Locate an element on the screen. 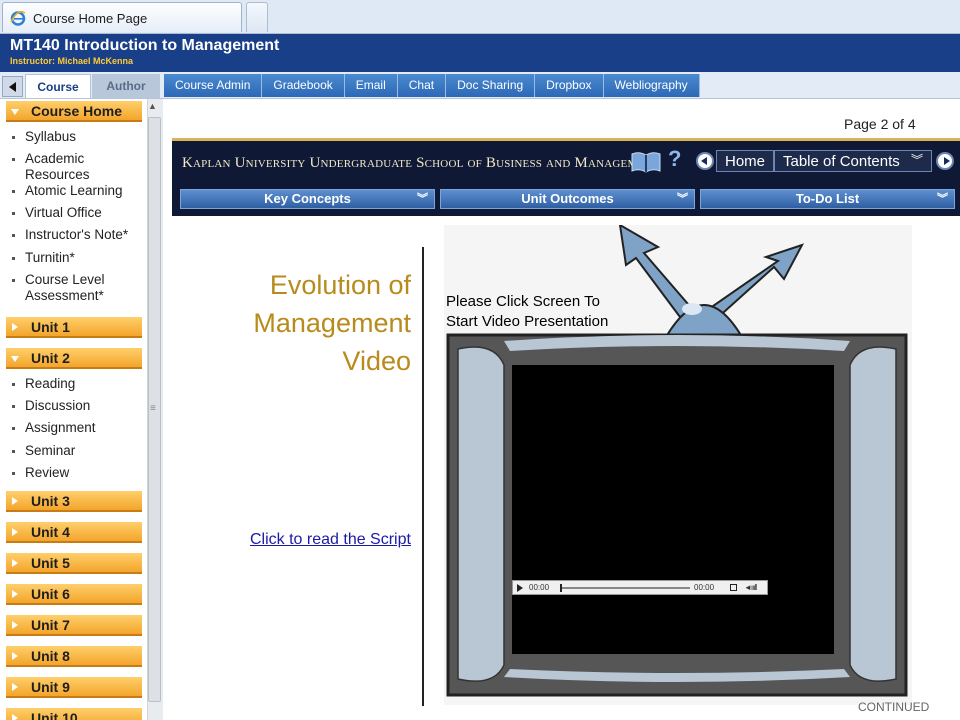 This screenshot has width=960, height=720. sidebar-unit-1: Unit 1 is located at coordinates (74, 327).